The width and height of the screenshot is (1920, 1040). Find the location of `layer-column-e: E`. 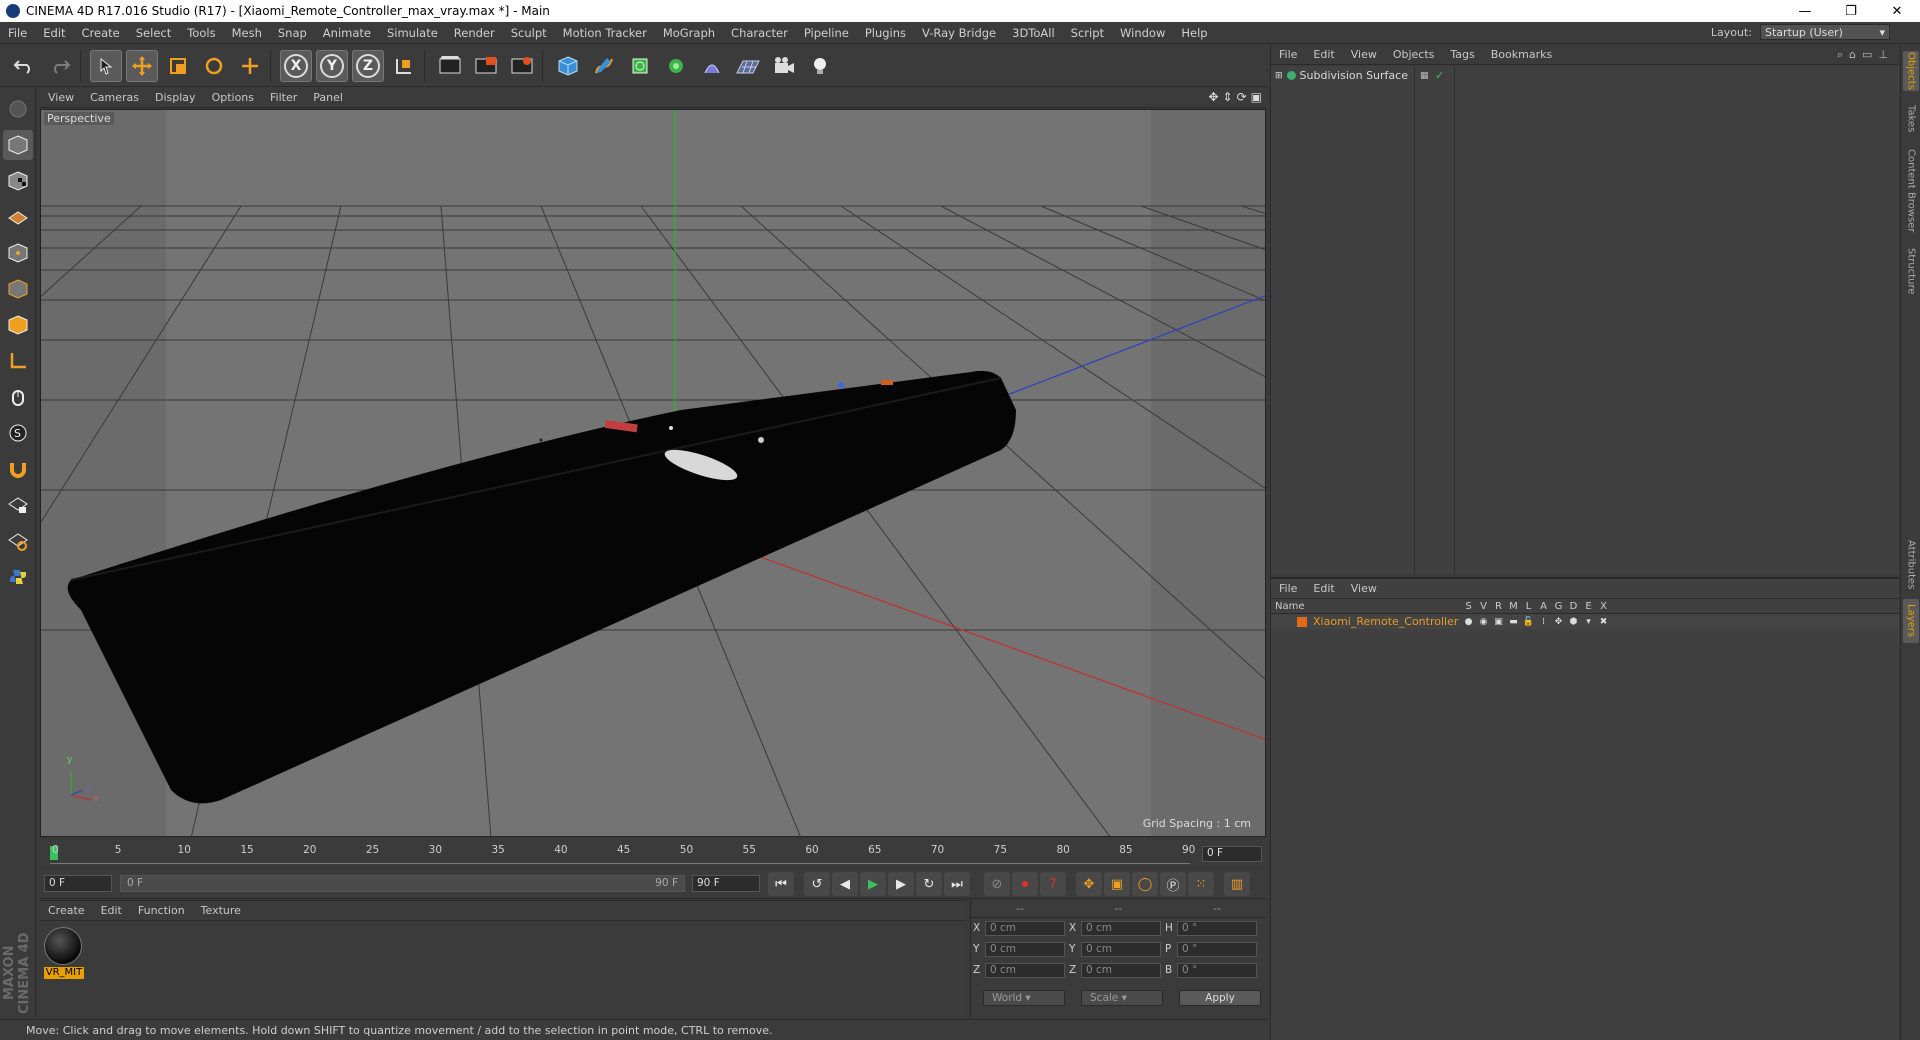

layer-column-e: E is located at coordinates (1588, 606).